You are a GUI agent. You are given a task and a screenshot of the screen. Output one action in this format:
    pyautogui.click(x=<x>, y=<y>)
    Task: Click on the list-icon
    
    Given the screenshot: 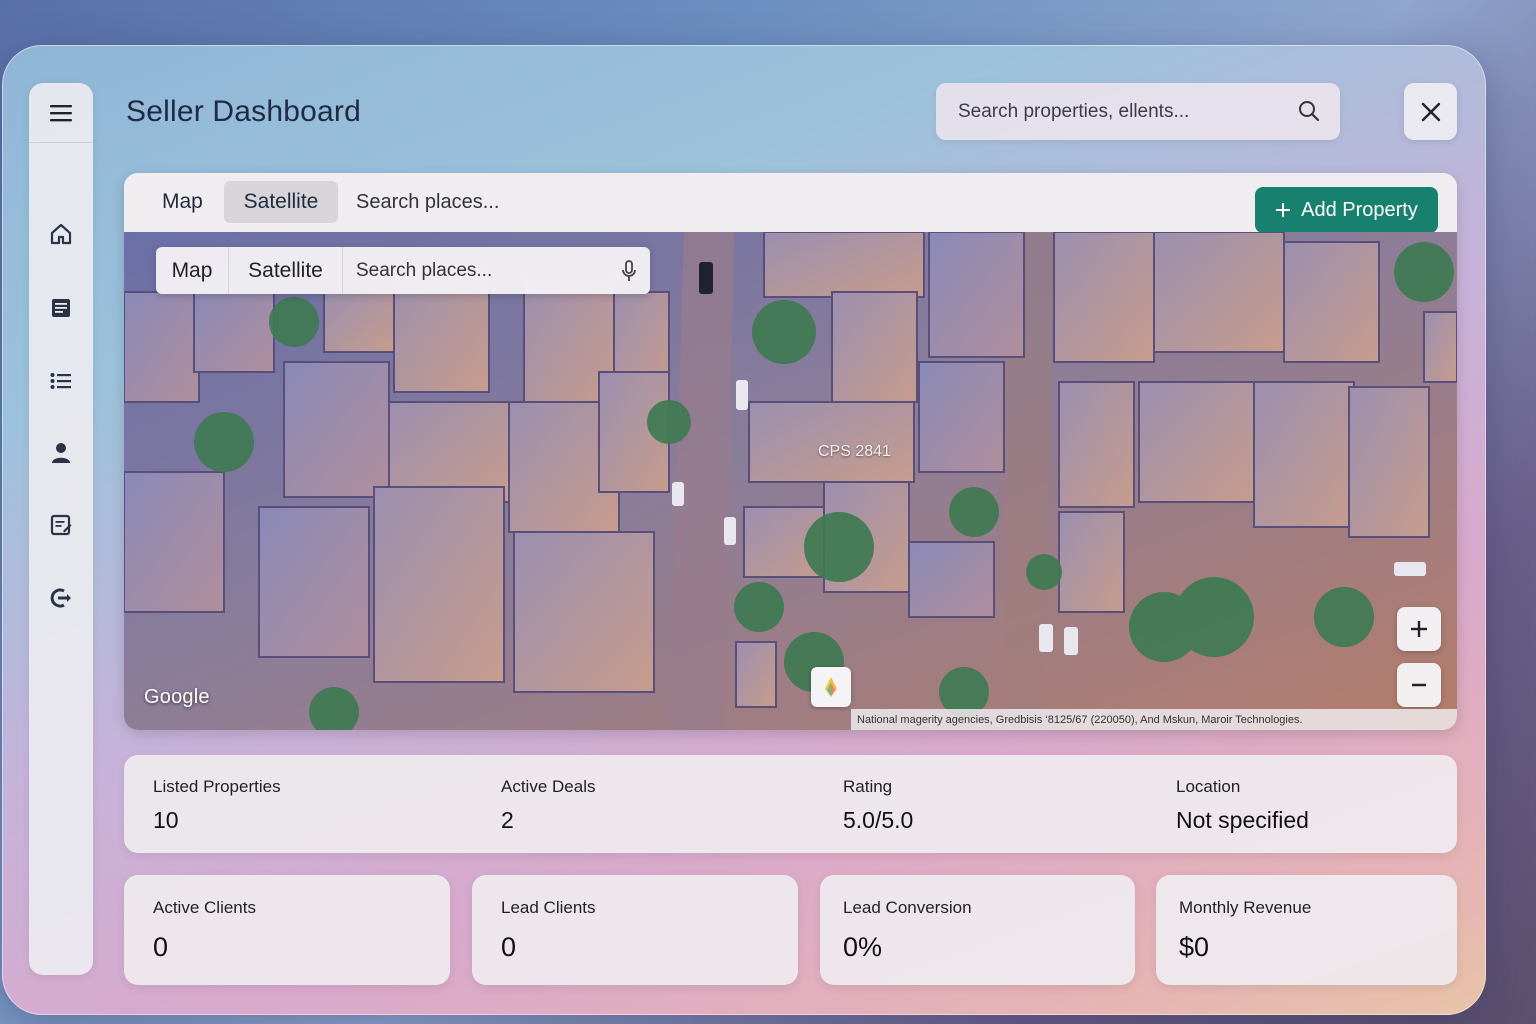 What is the action you would take?
    pyautogui.click(x=60, y=381)
    